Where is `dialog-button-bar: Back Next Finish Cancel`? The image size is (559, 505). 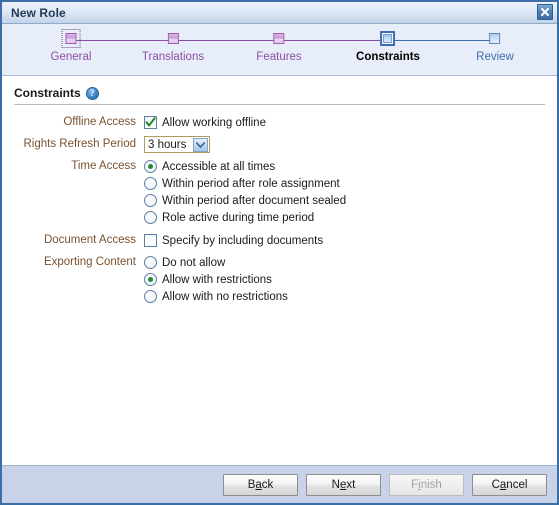
dialog-button-bar: Back Next Finish Cancel is located at coordinates (279, 484).